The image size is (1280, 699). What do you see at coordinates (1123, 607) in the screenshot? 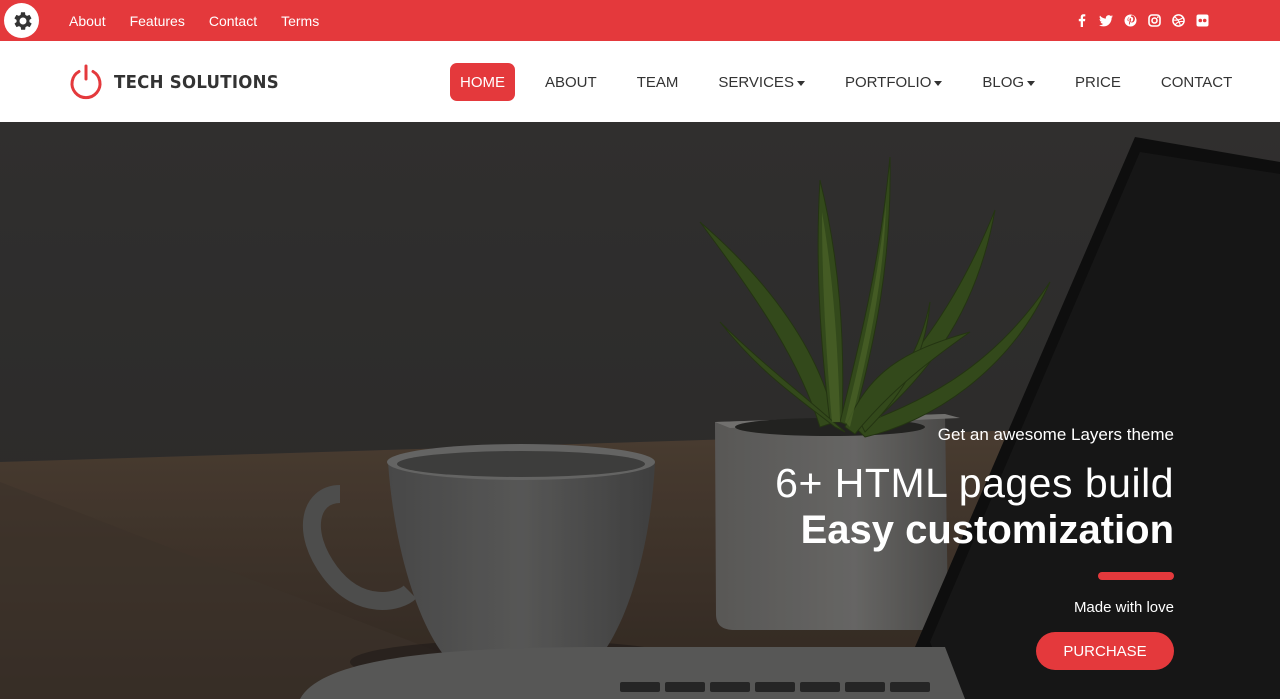
I see `hero-subtext: Made with love` at bounding box center [1123, 607].